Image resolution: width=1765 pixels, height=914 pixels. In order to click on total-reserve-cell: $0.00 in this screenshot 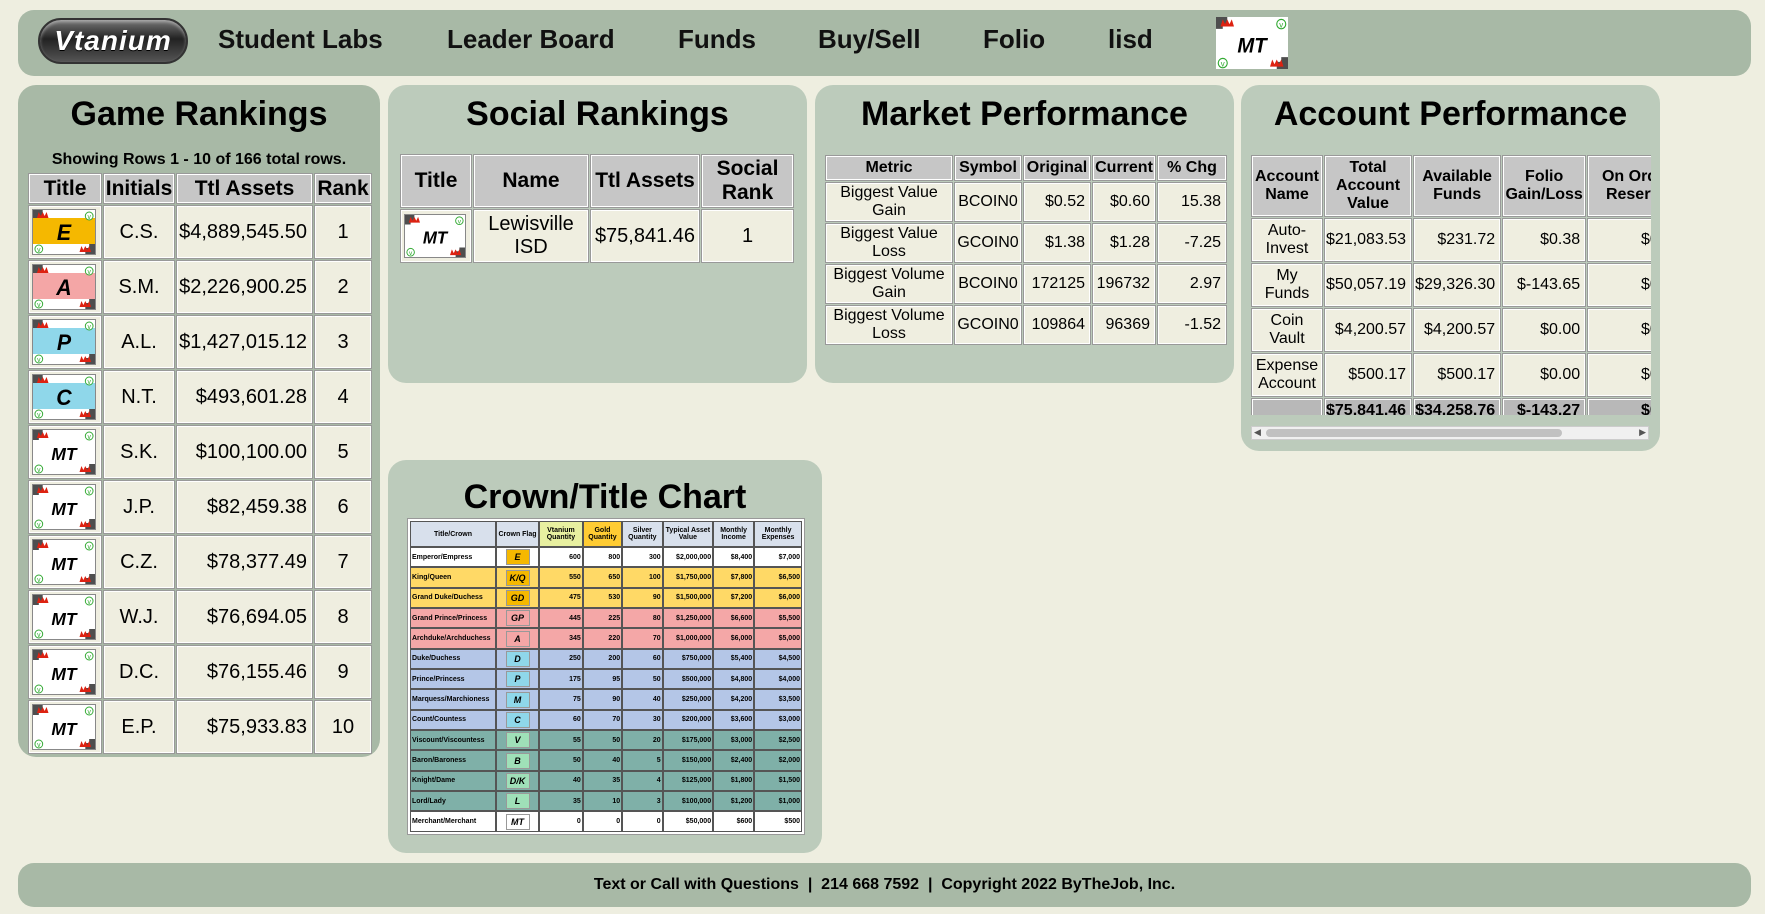, I will do `click(1619, 406)`.